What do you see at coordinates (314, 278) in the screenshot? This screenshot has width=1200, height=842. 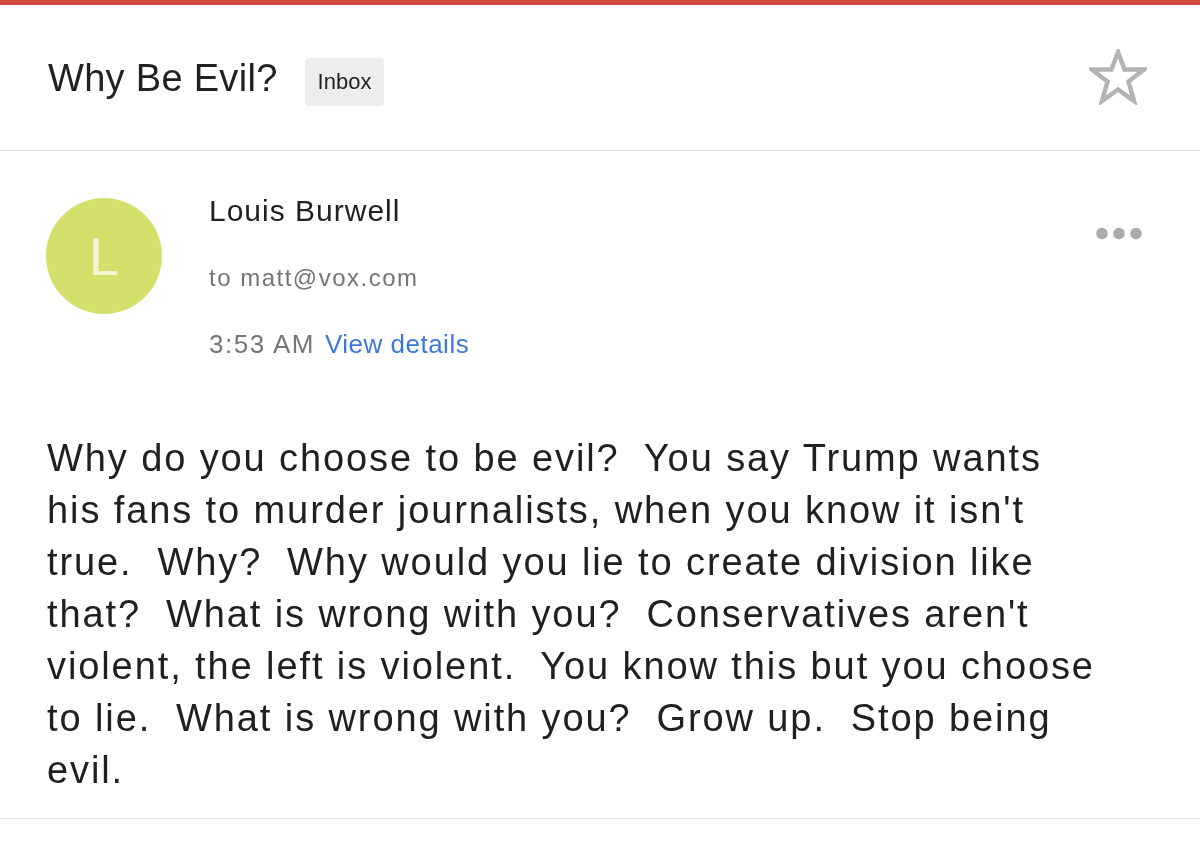 I see `recipient: to matt@vox.com` at bounding box center [314, 278].